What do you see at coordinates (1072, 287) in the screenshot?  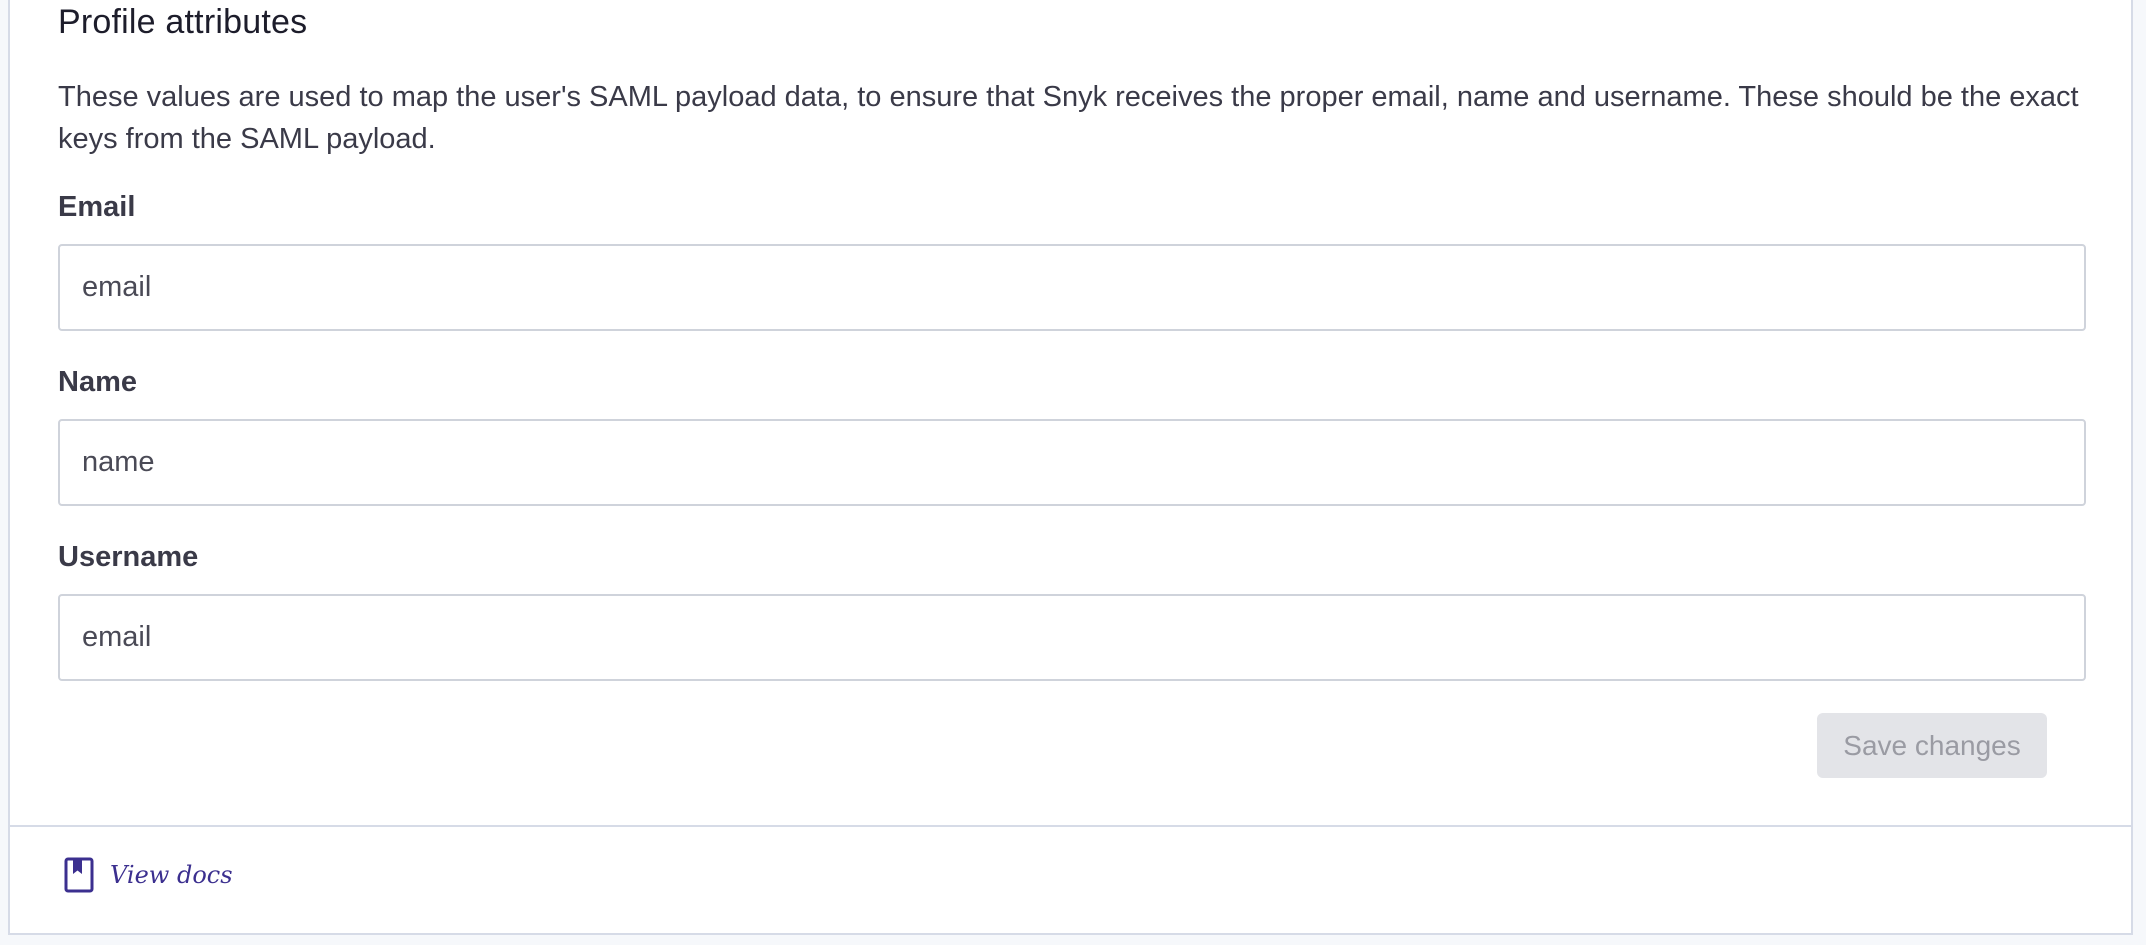 I see `email-field` at bounding box center [1072, 287].